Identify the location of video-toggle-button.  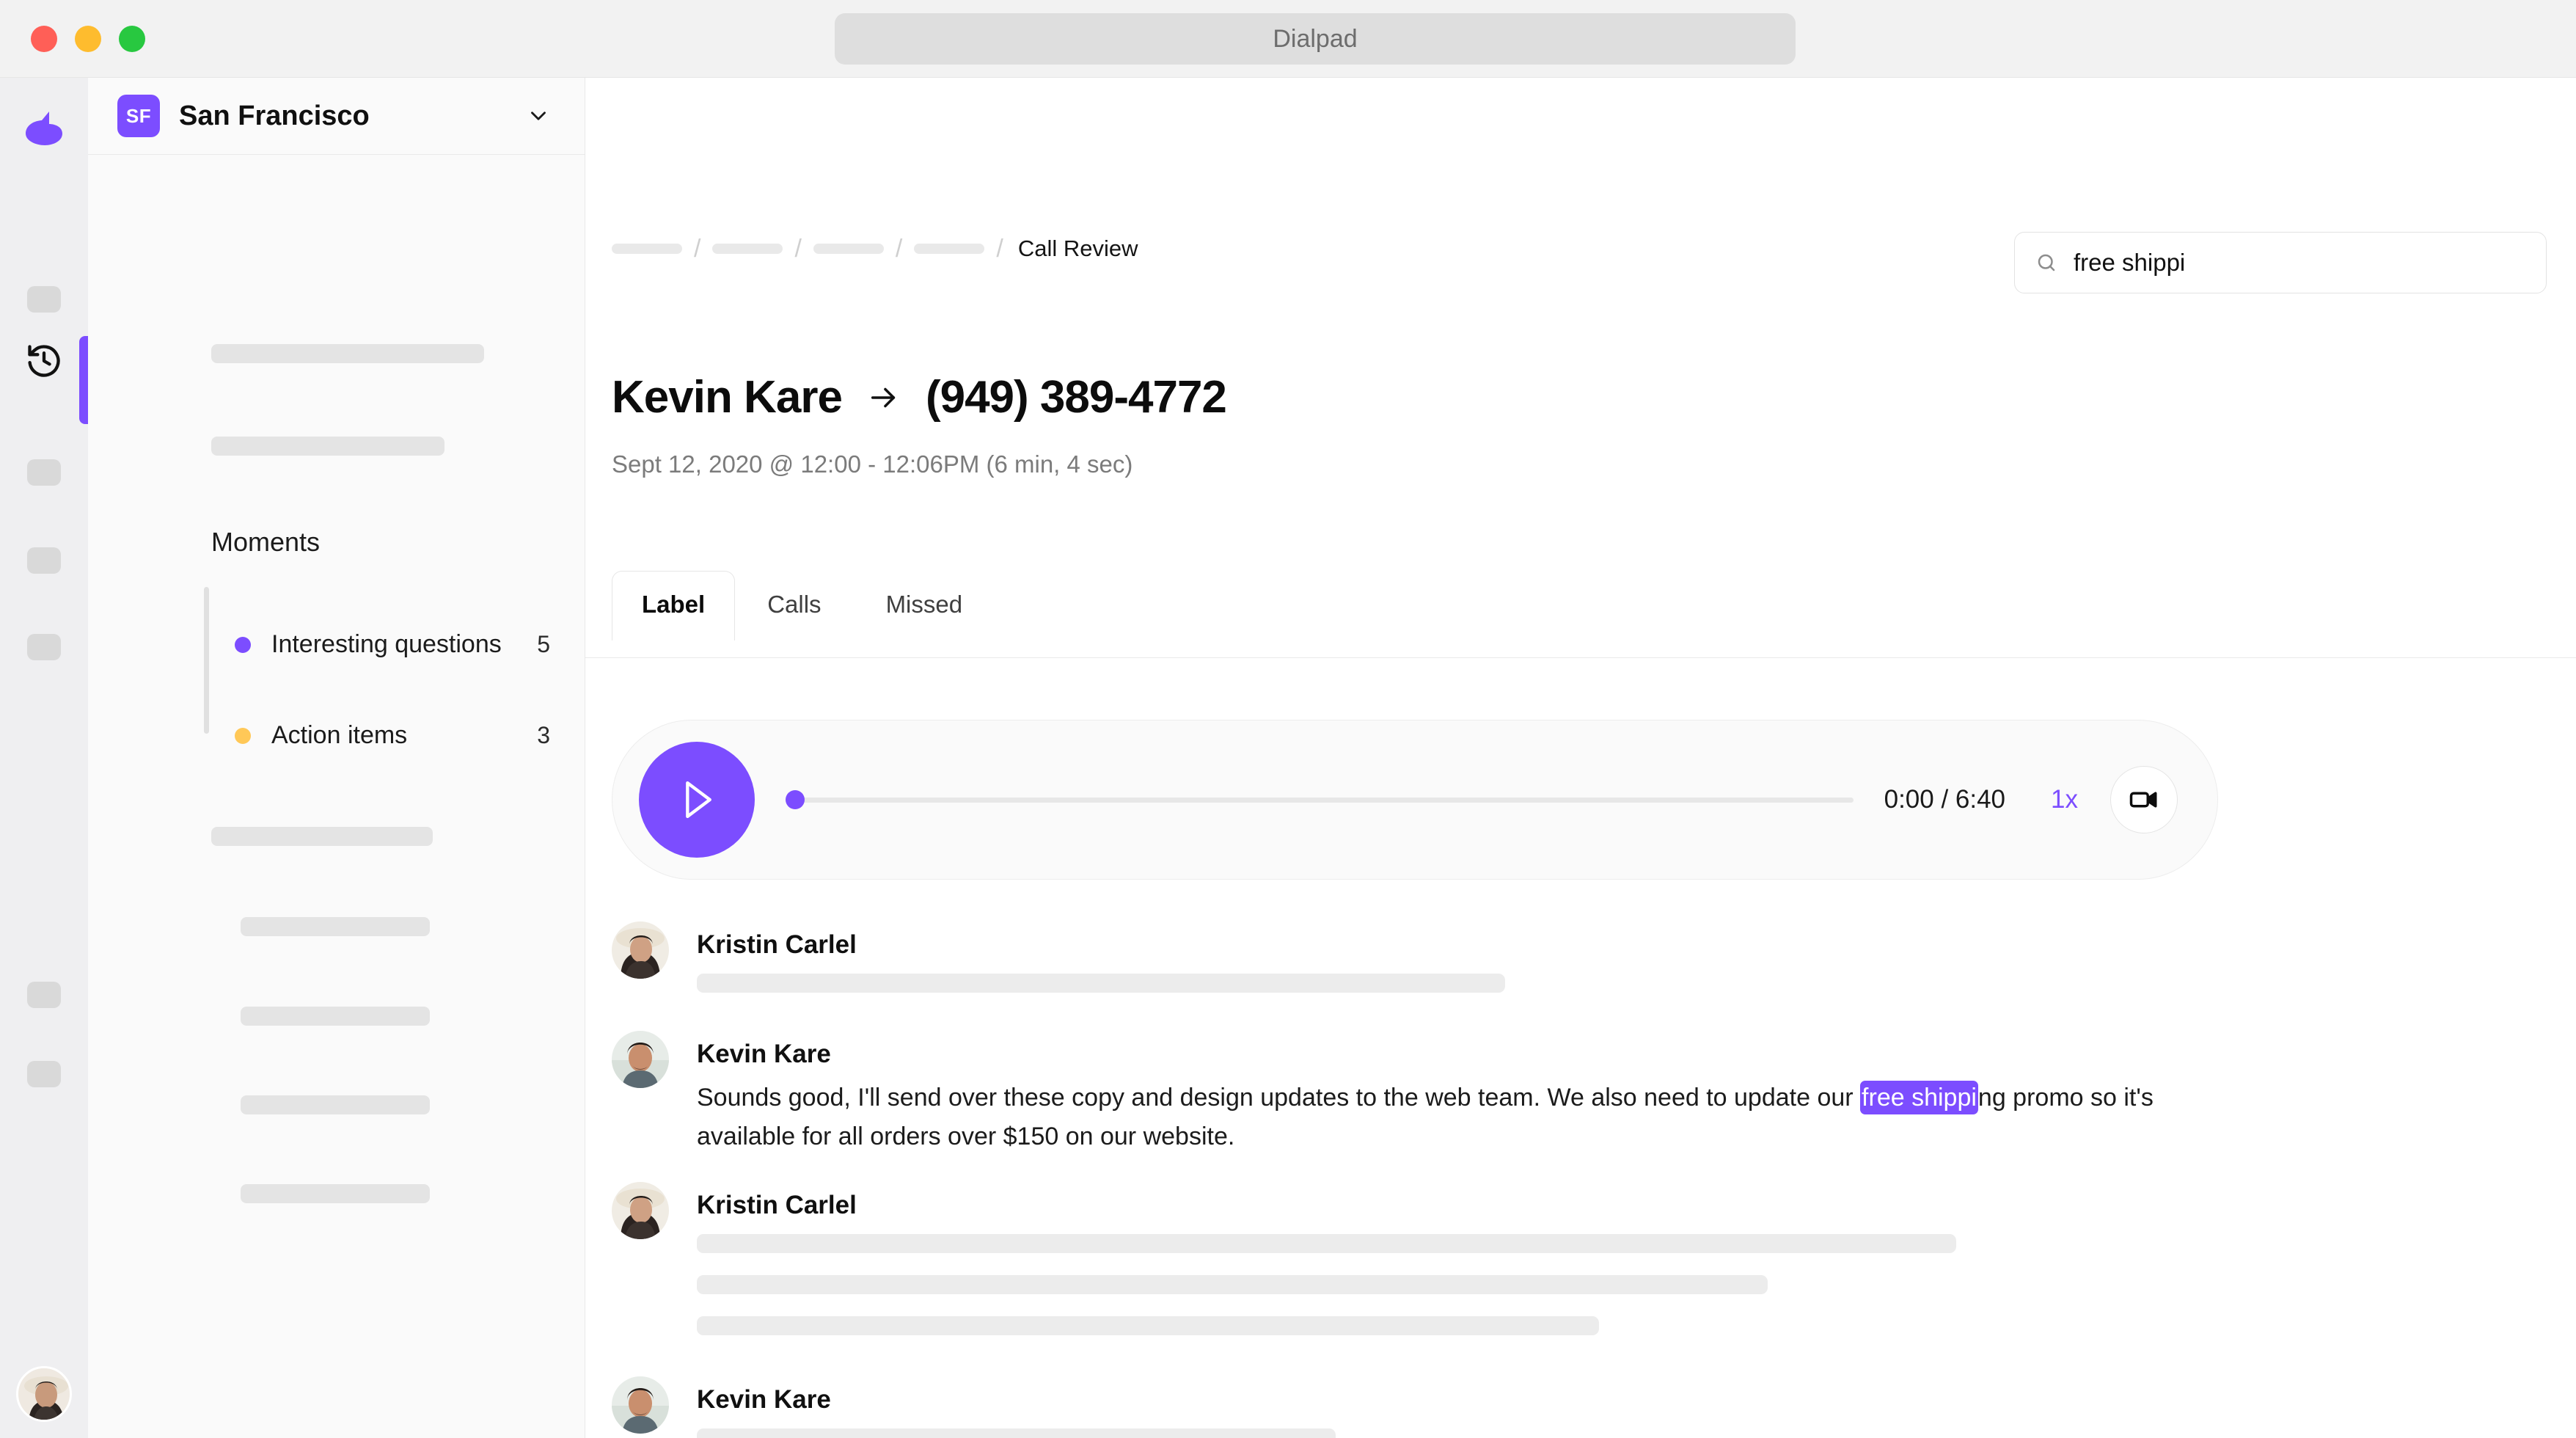
(2144, 800).